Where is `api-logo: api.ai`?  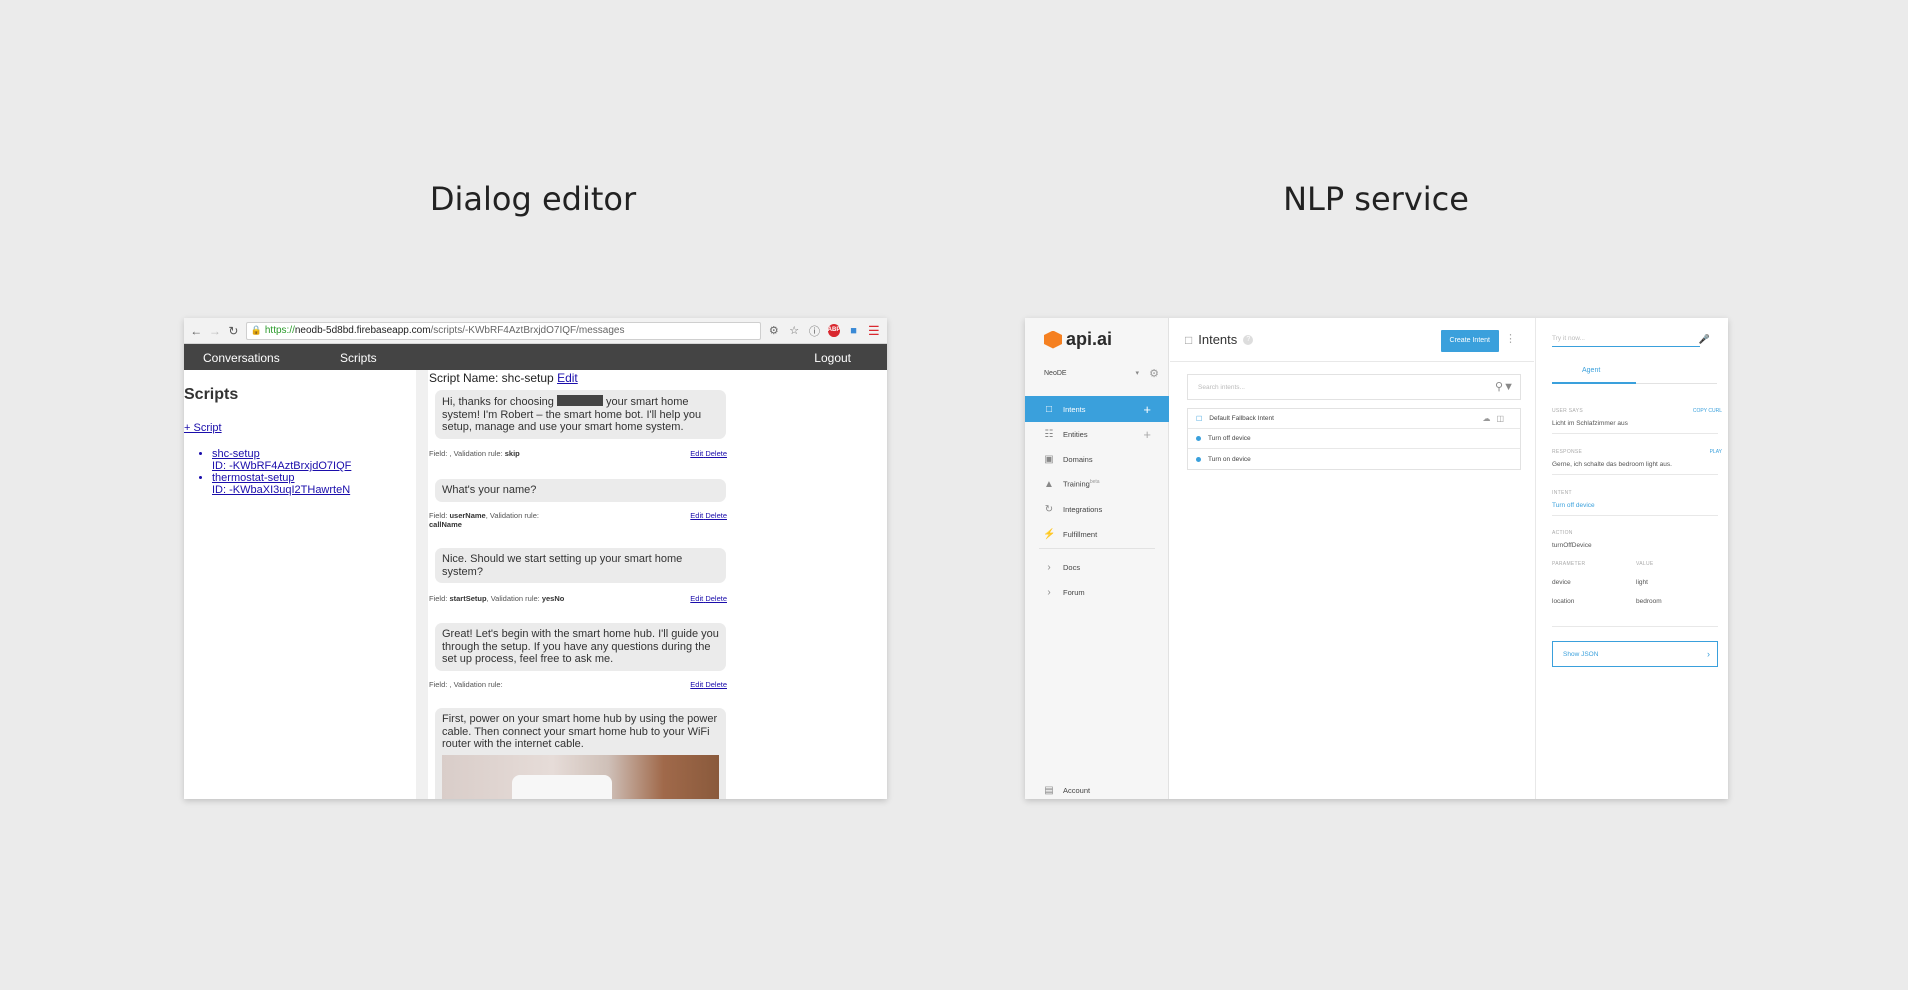
api-logo: api.ai is located at coordinates (1078, 339).